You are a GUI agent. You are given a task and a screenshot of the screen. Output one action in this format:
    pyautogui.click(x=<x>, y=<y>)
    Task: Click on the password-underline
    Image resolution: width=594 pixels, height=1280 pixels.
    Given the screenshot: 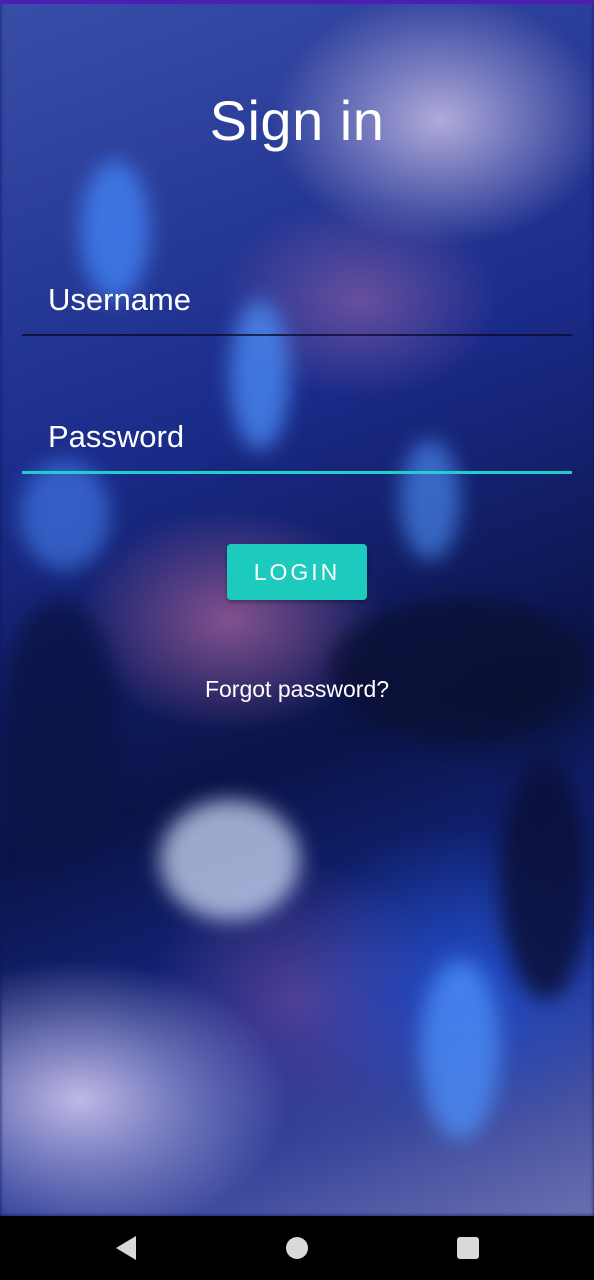 What is the action you would take?
    pyautogui.click(x=297, y=472)
    